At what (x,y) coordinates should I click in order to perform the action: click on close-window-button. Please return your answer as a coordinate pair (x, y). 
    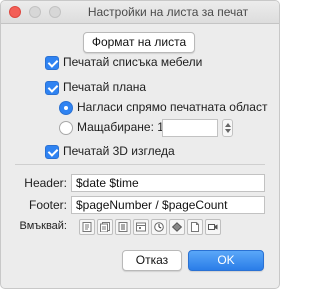
    Looking at the image, I should click on (15, 12).